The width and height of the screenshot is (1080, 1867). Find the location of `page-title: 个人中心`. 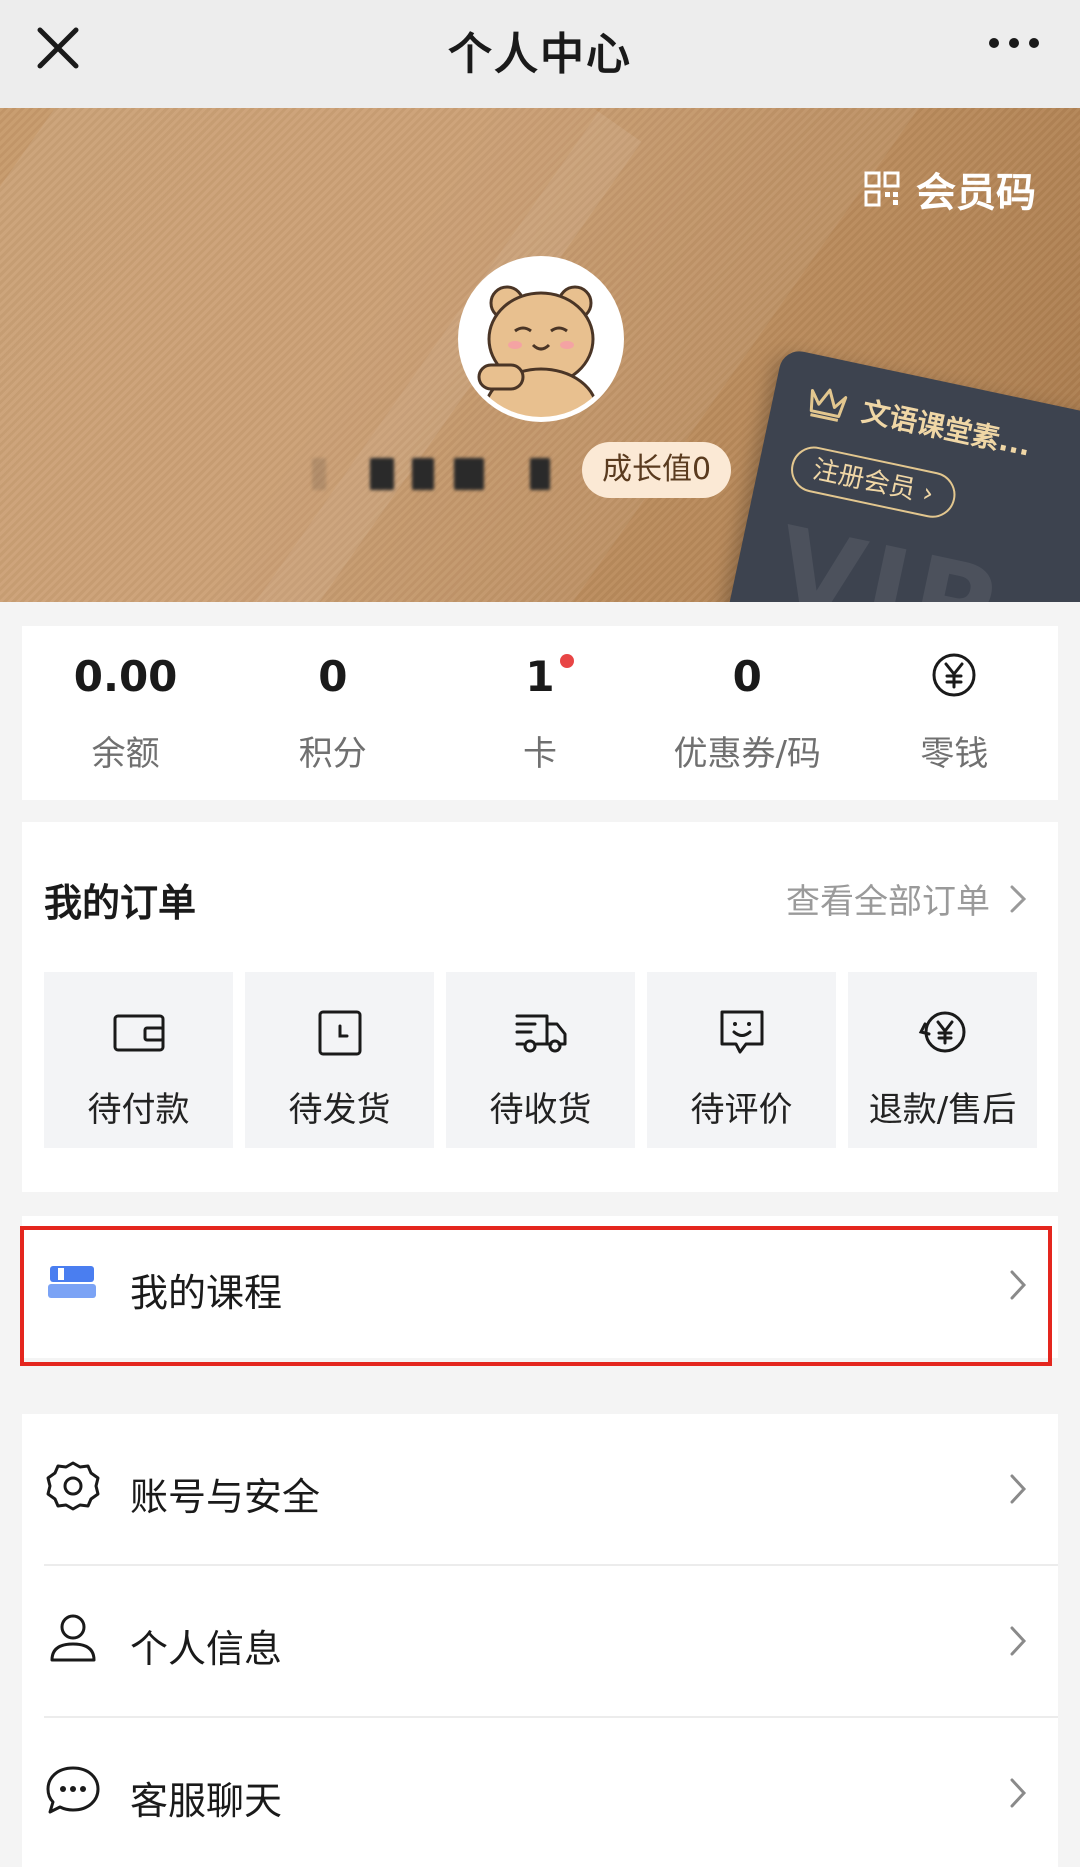

page-title: 个人中心 is located at coordinates (540, 54).